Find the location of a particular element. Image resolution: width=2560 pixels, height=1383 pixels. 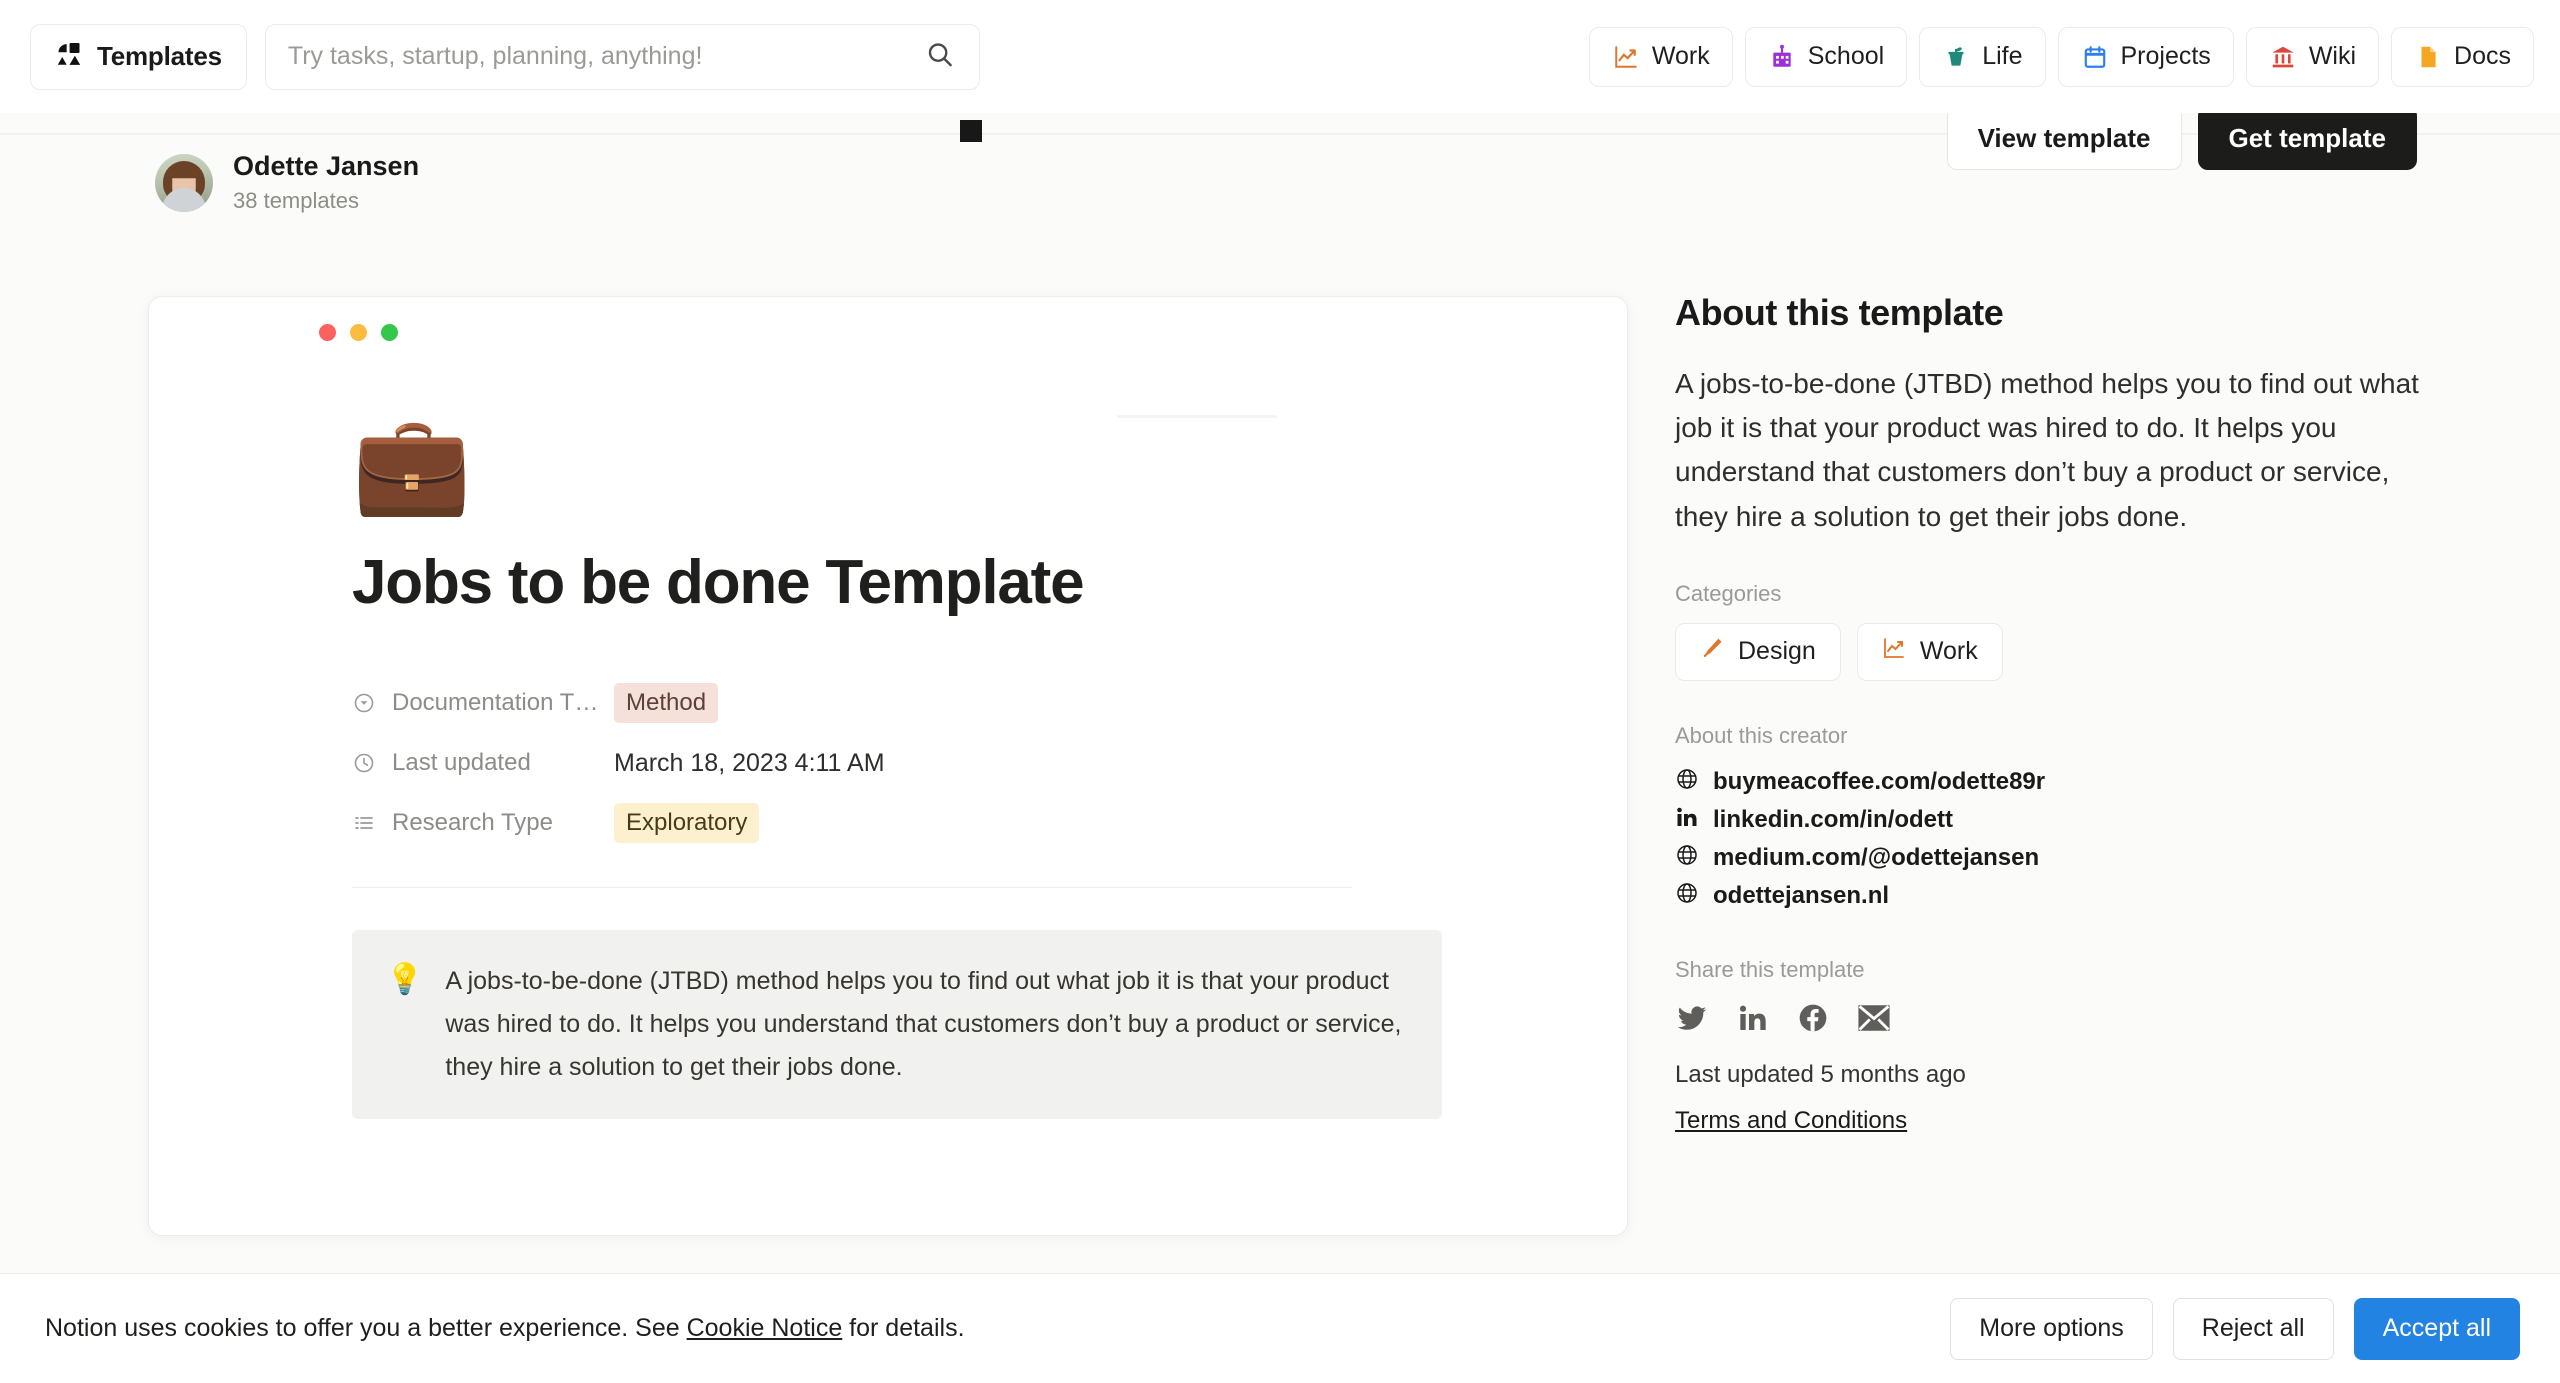

property-value: Exploratory is located at coordinates (687, 823).